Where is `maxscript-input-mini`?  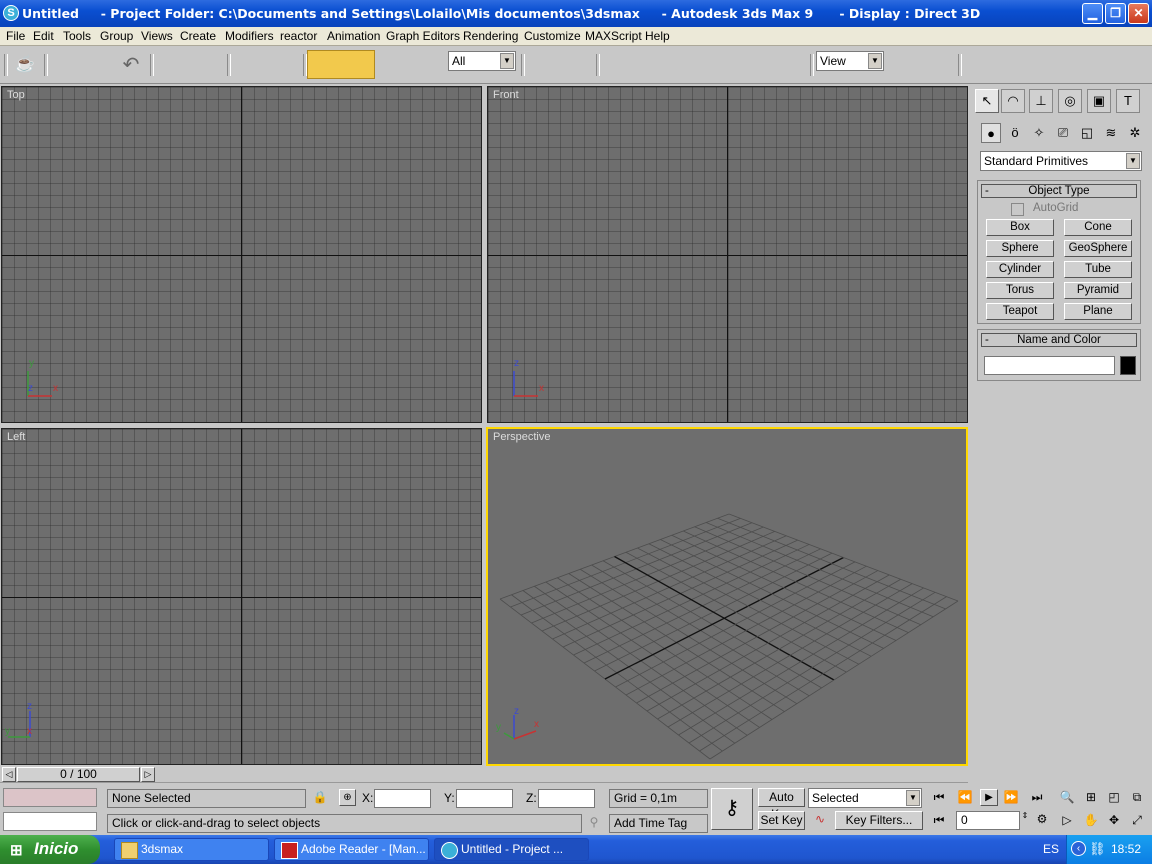
maxscript-input-mini is located at coordinates (50, 821).